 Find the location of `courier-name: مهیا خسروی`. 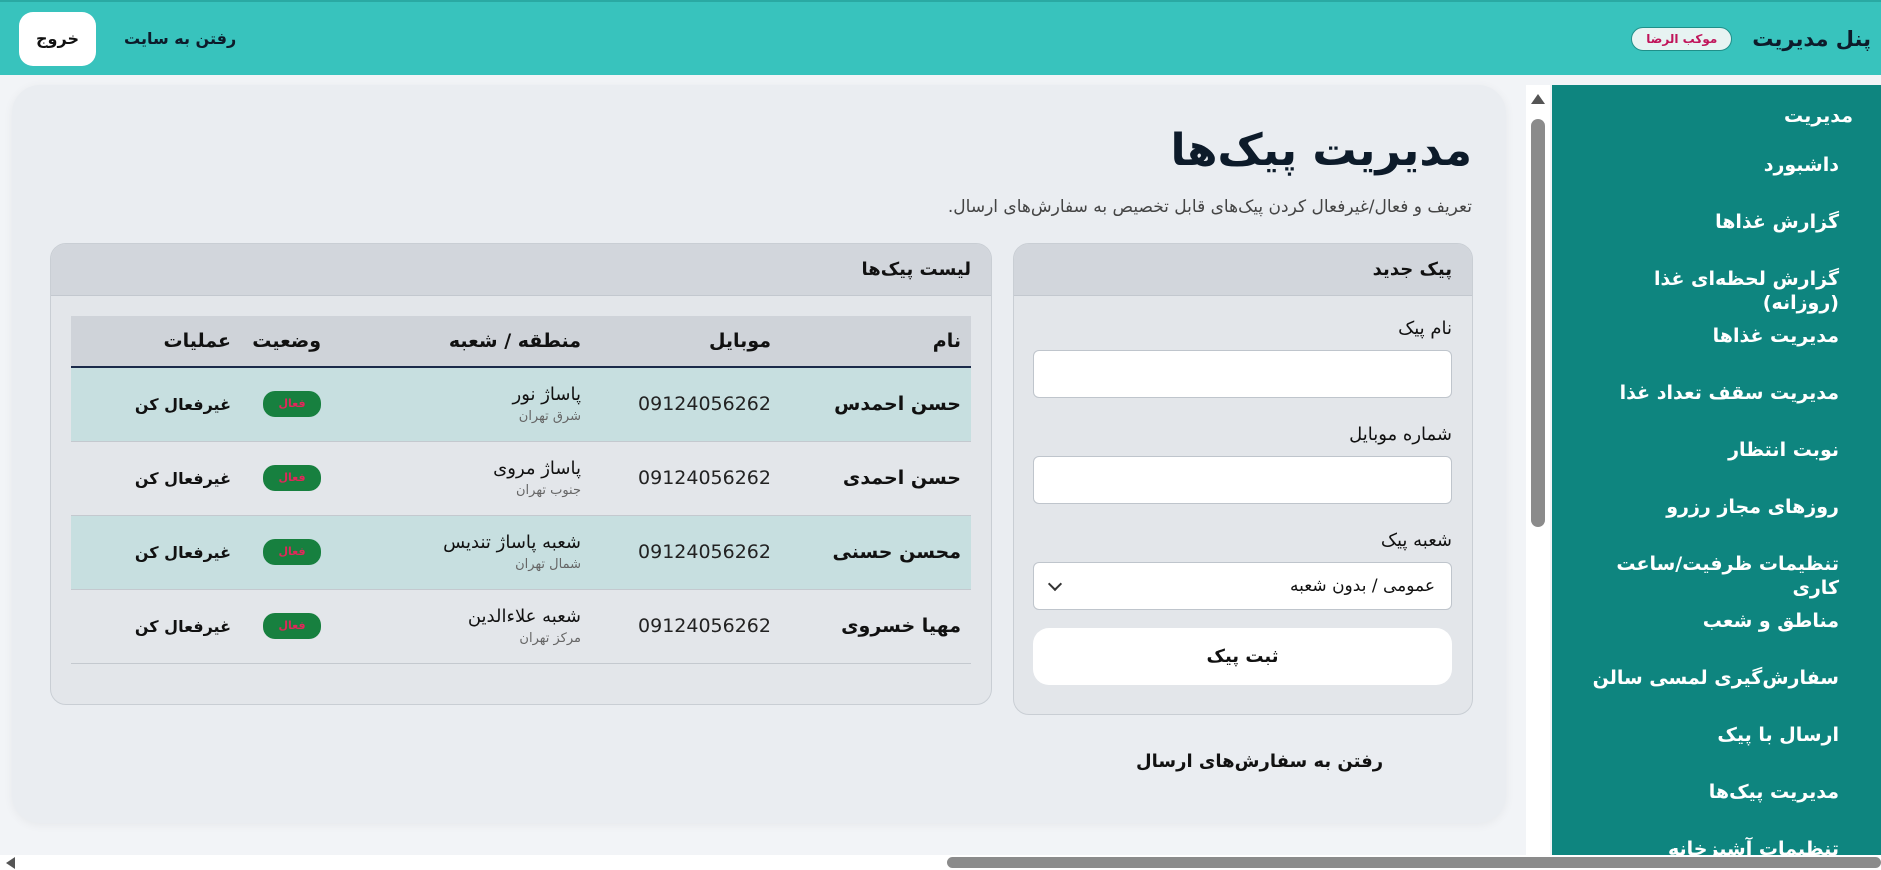

courier-name: مهیا خسروی is located at coordinates (901, 626).